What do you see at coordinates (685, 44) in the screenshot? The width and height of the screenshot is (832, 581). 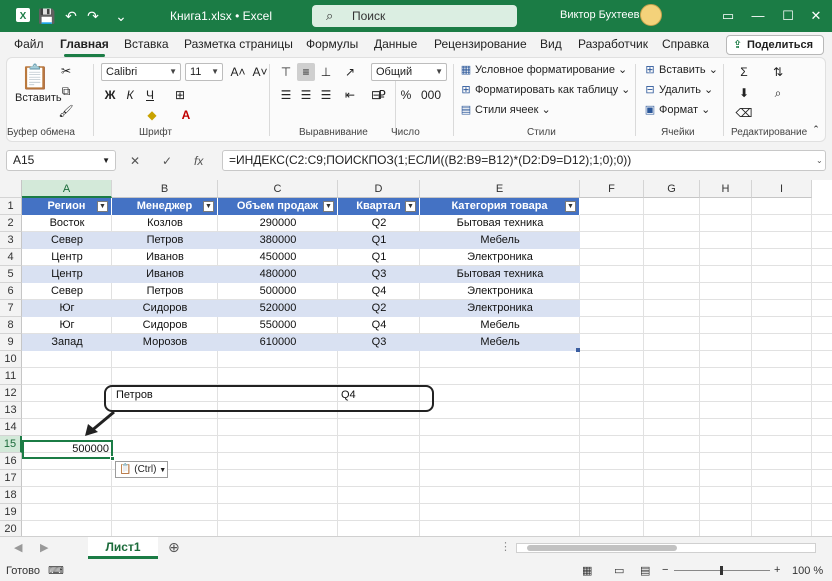 I see `tab-help: Справка` at bounding box center [685, 44].